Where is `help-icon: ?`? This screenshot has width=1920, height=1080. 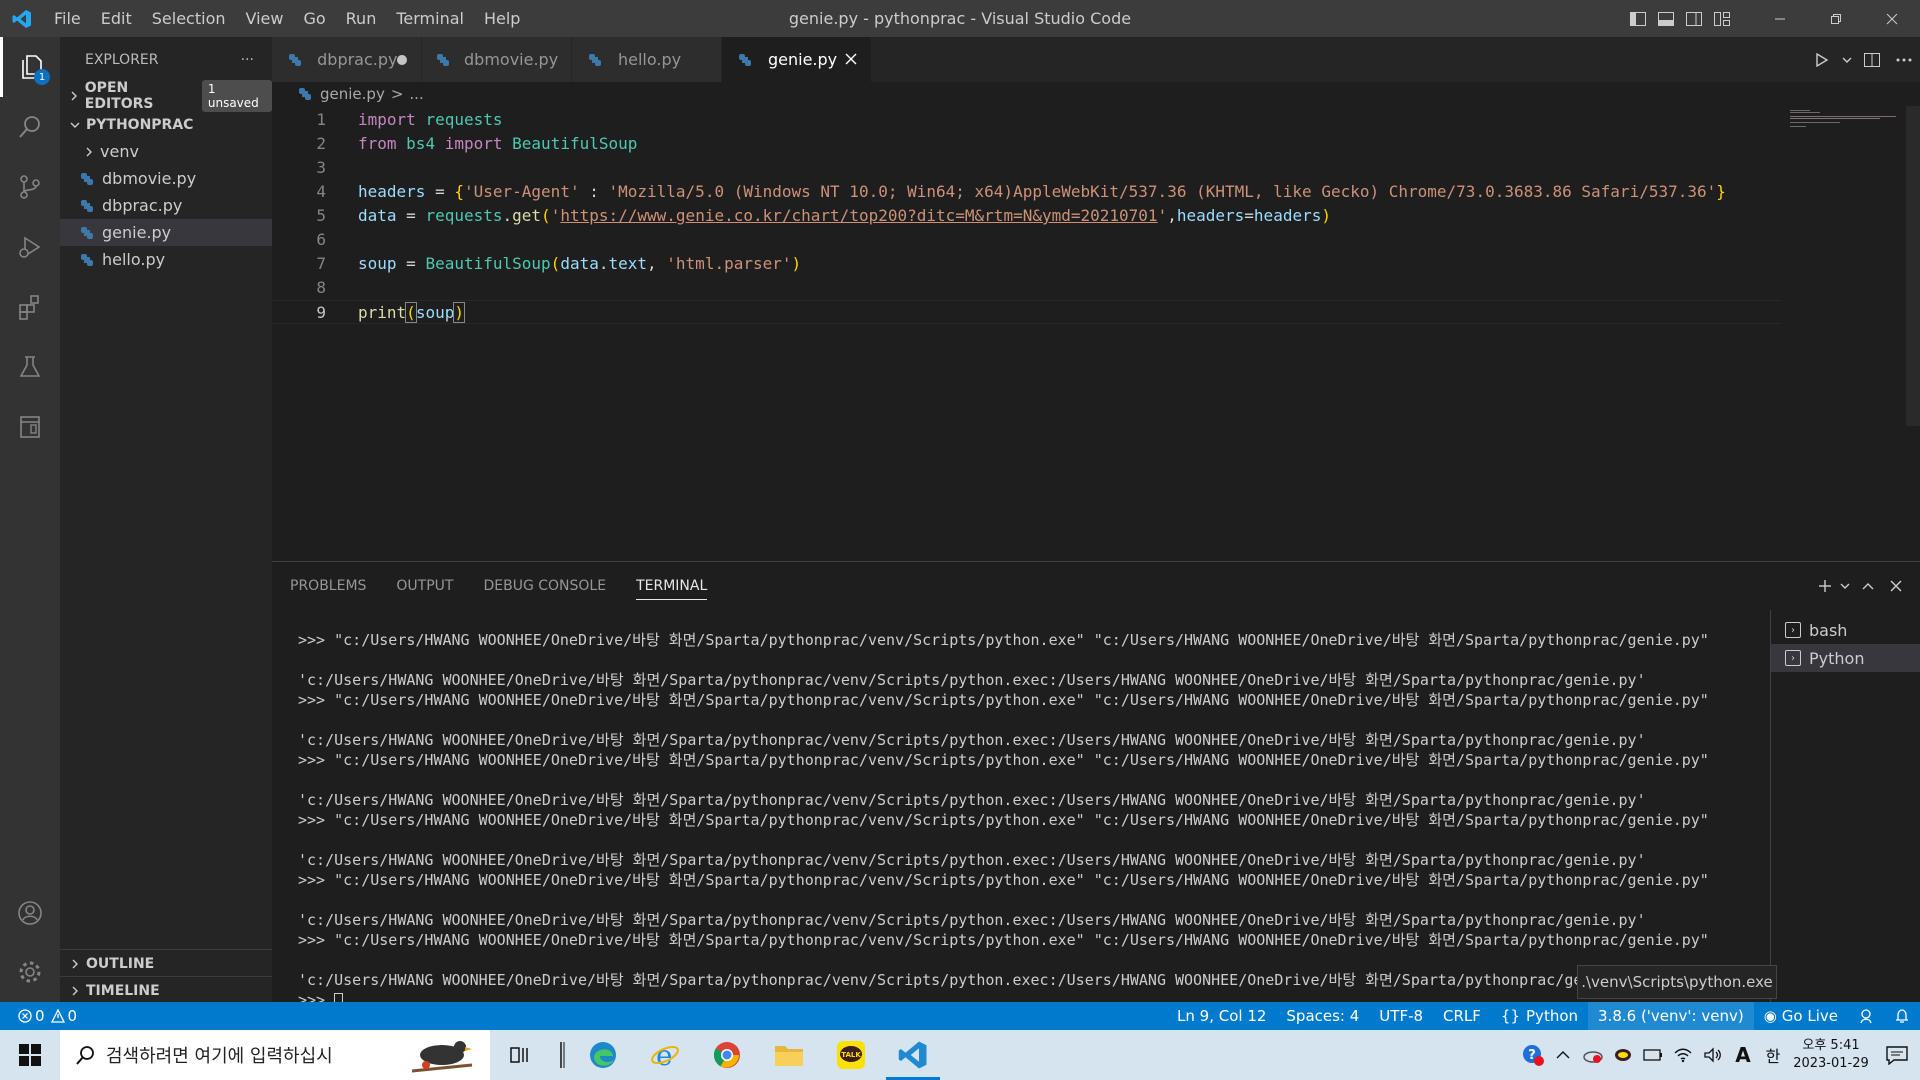
help-icon: ? is located at coordinates (1533, 1055).